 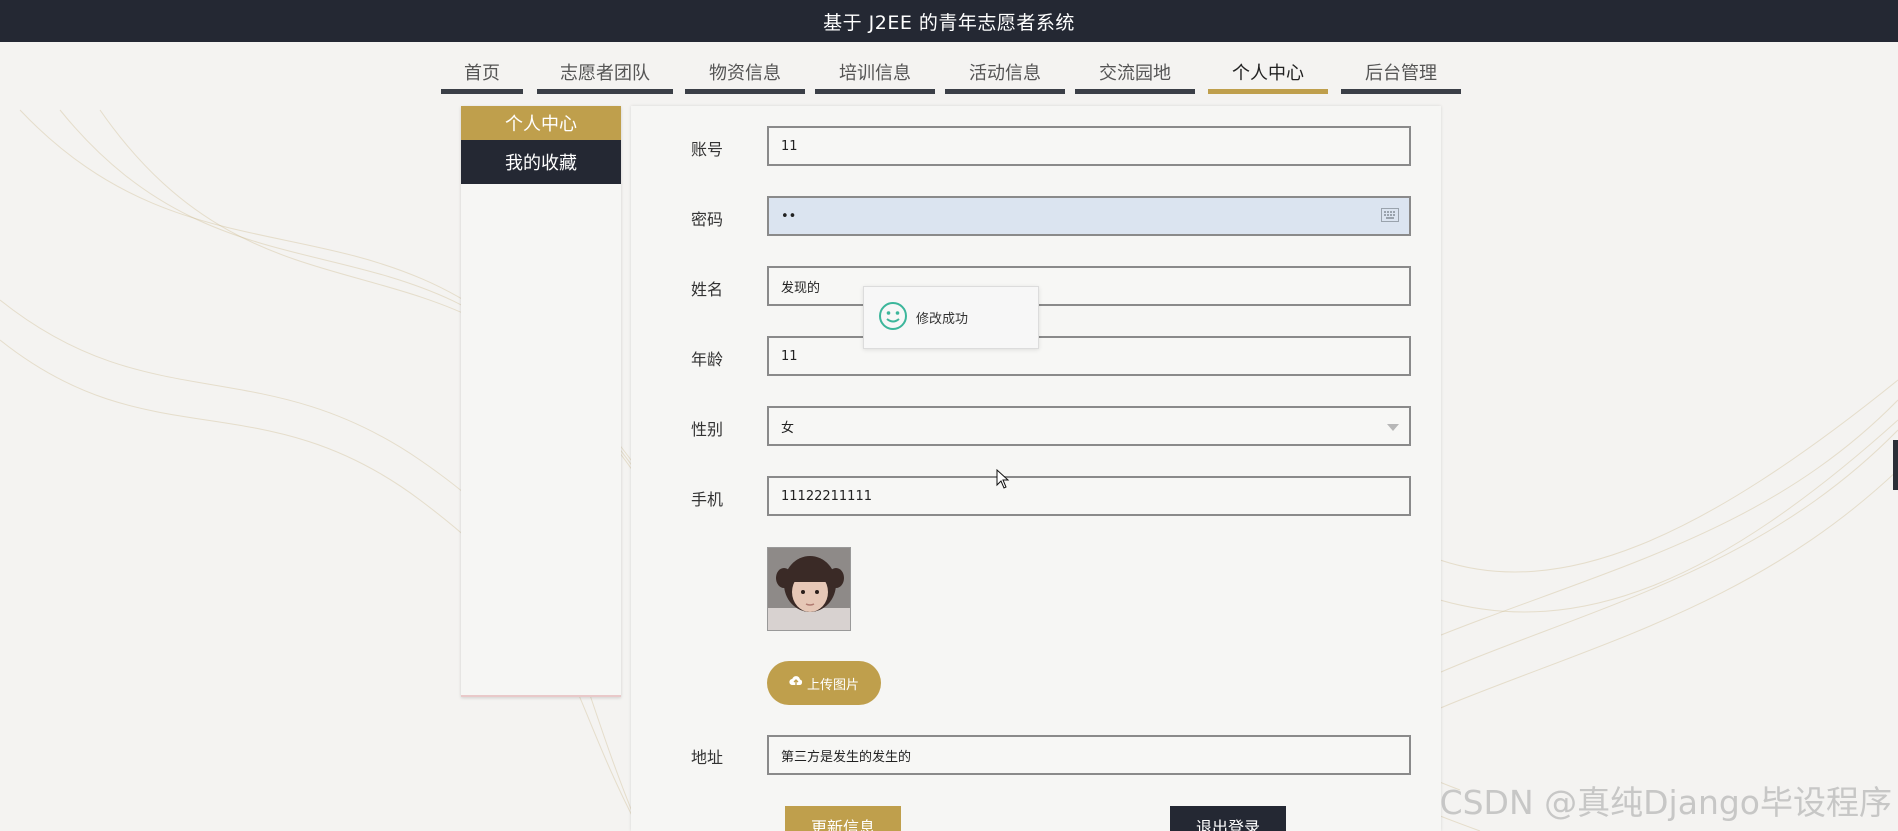 What do you see at coordinates (1393, 427) in the screenshot?
I see `chevron-down-icon` at bounding box center [1393, 427].